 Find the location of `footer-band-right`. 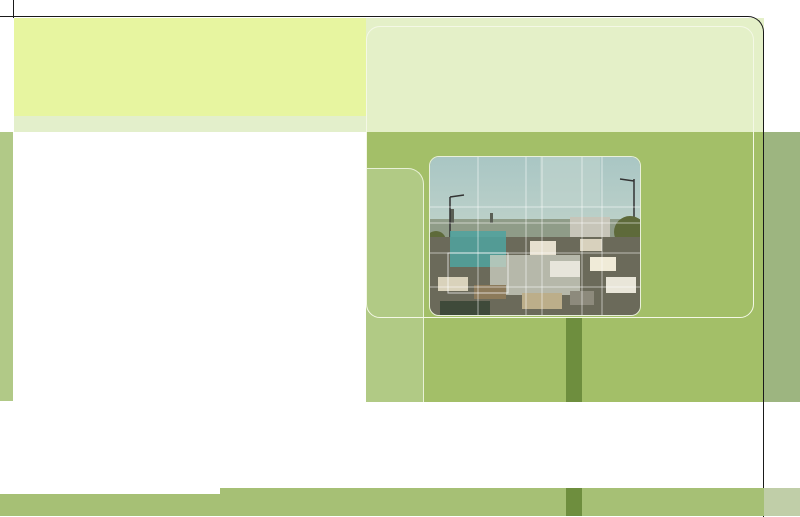

footer-band-right is located at coordinates (673, 502).